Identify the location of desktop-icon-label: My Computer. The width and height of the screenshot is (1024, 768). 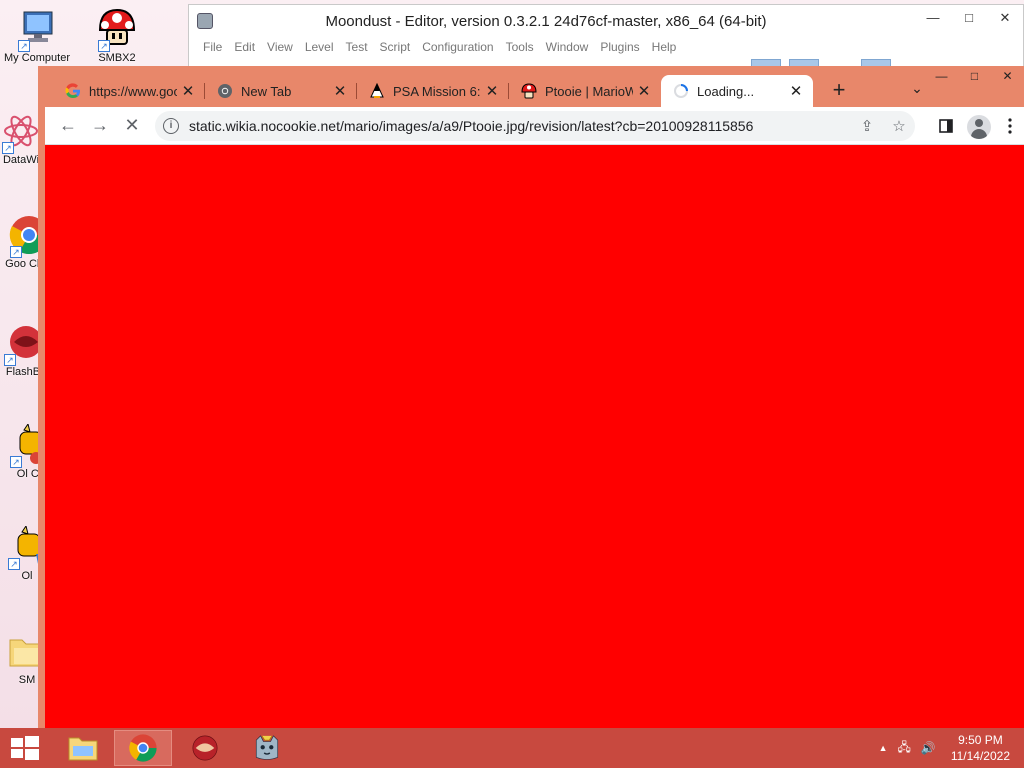
(37, 58).